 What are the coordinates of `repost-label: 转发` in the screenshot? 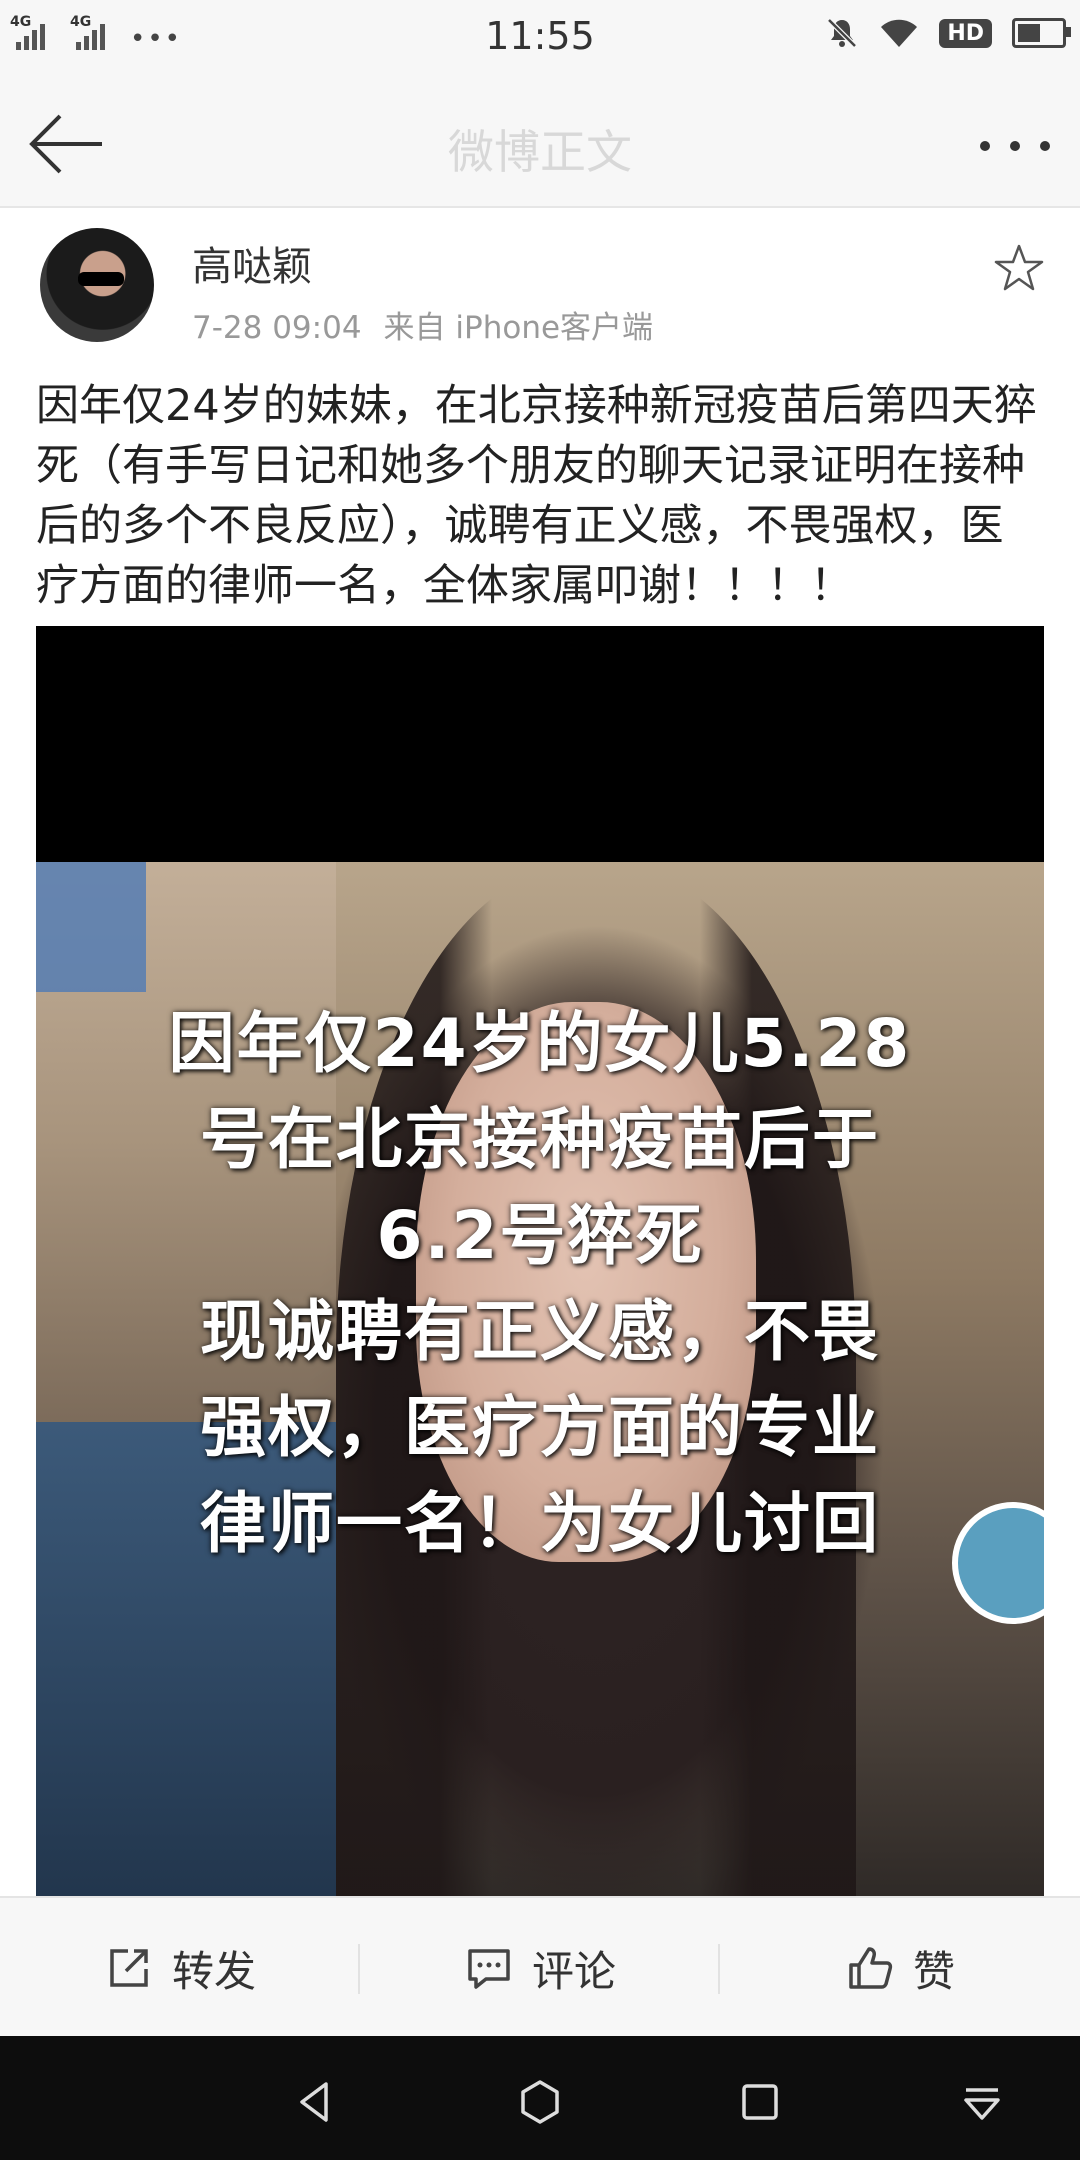 It's located at (213, 1971).